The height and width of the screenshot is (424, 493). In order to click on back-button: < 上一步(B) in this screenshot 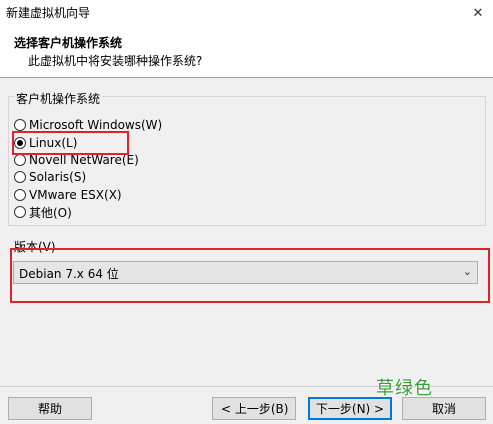, I will do `click(254, 408)`.